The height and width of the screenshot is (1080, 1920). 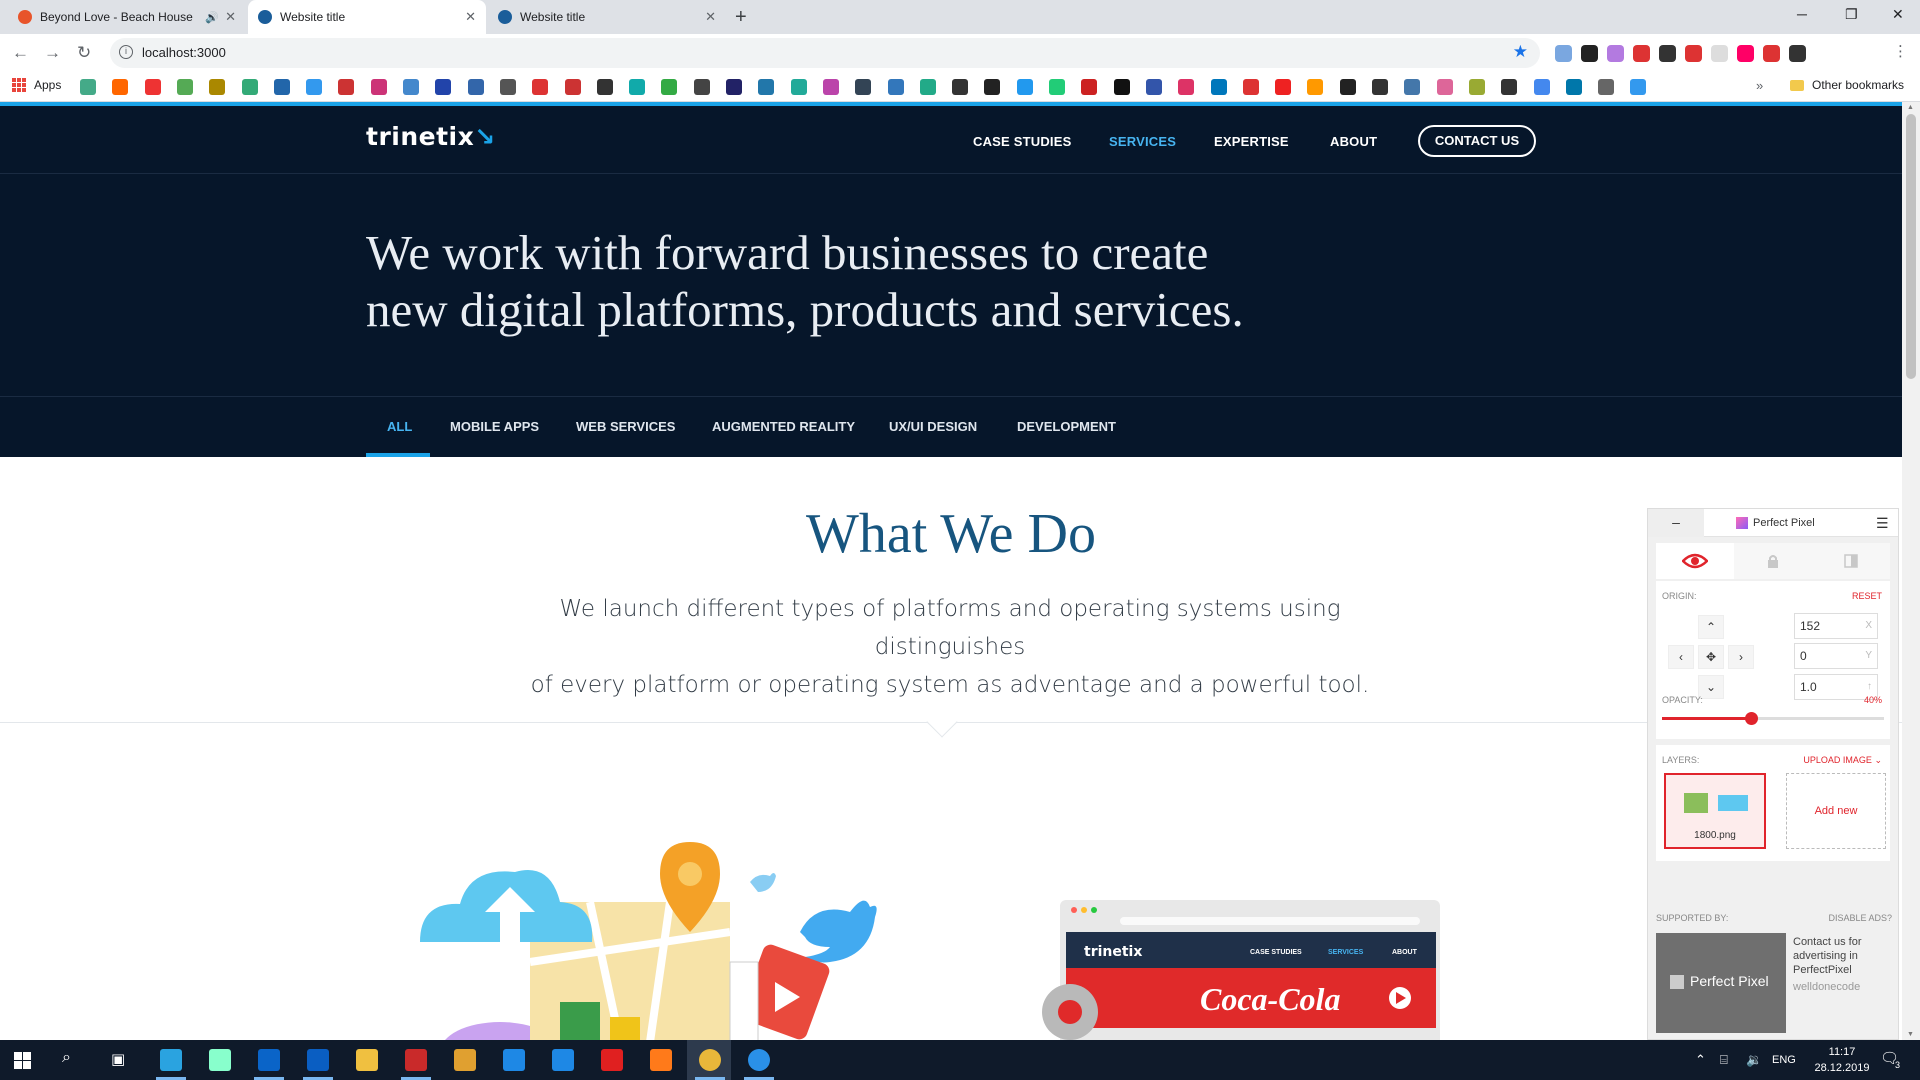 I want to click on firefox-icon, so click(x=661, y=1060).